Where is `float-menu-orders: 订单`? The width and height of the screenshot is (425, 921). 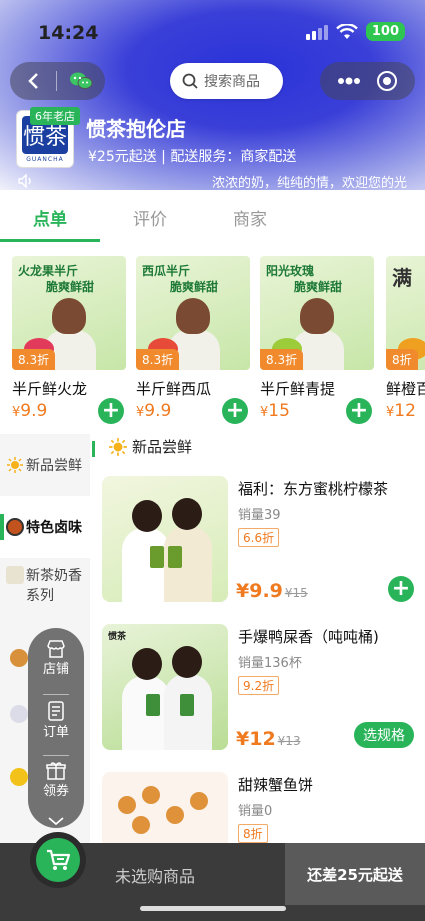 float-menu-orders: 订单 is located at coordinates (56, 725).